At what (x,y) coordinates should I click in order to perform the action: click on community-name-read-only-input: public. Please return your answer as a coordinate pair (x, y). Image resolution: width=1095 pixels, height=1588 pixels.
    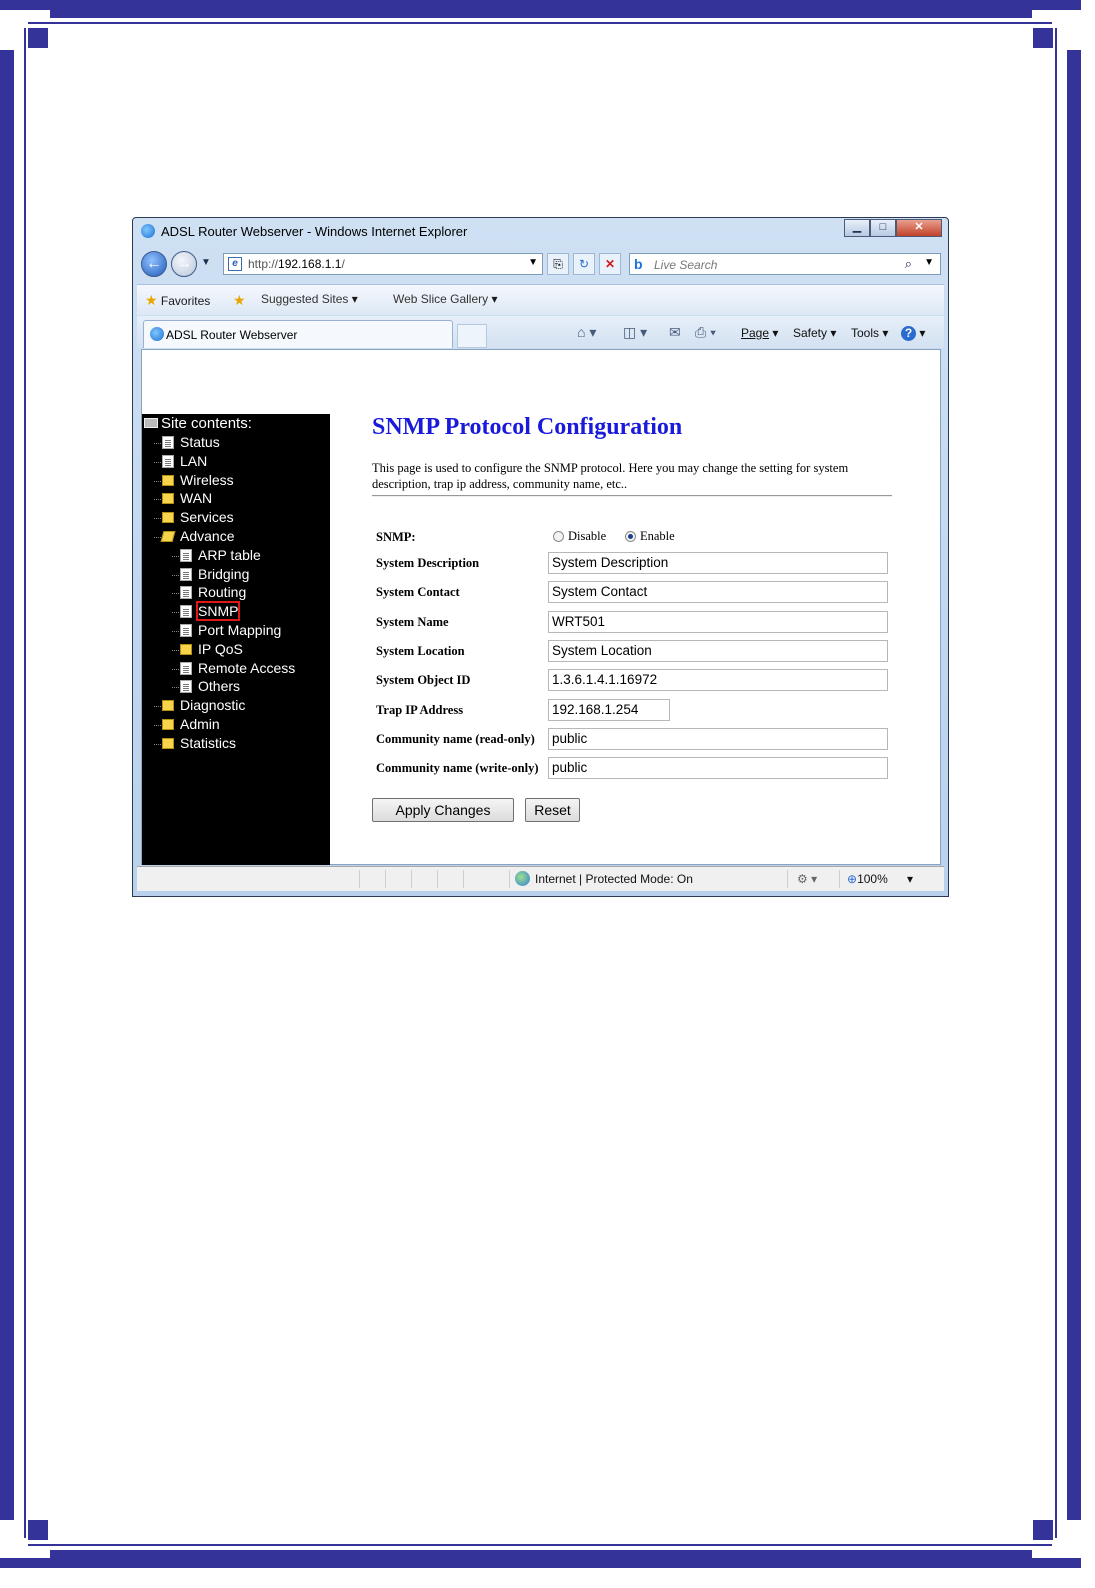
    Looking at the image, I should click on (718, 738).